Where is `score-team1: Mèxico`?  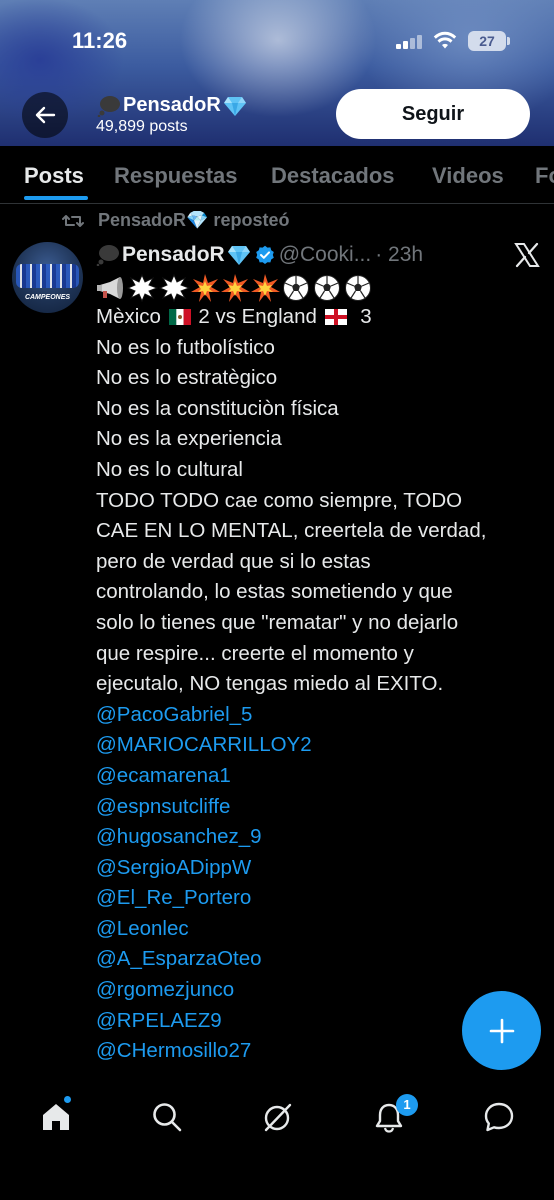 score-team1: Mèxico is located at coordinates (128, 316).